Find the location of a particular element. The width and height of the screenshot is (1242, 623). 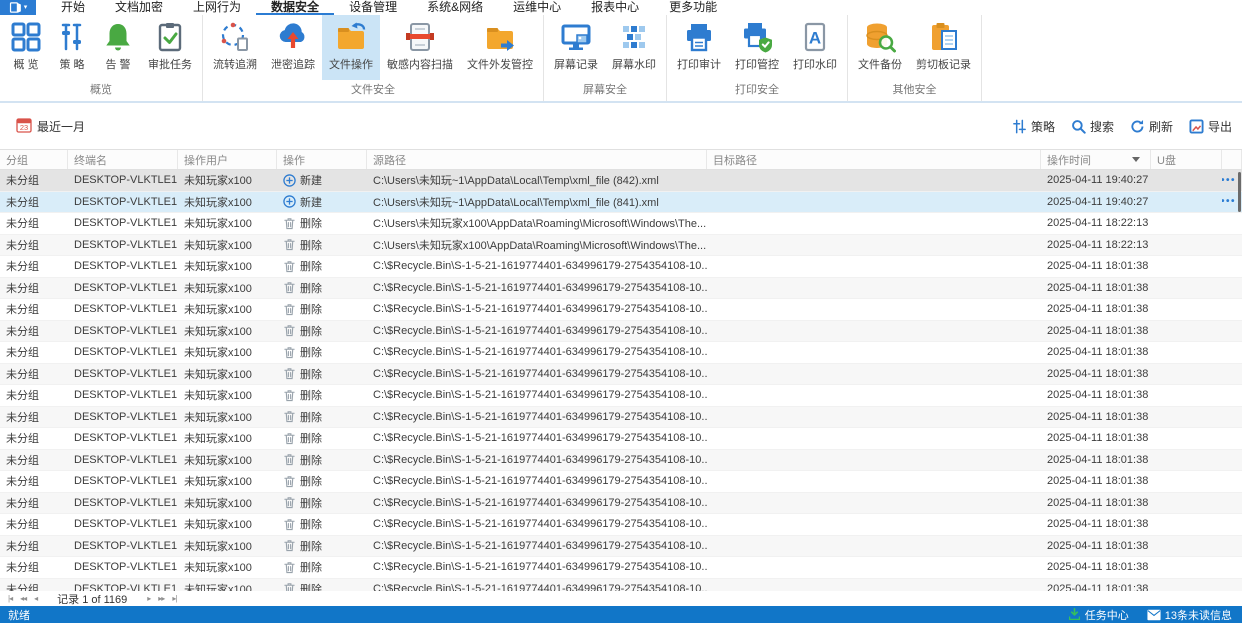

column-header-操作时间: 操作时间 is located at coordinates (1096, 159).